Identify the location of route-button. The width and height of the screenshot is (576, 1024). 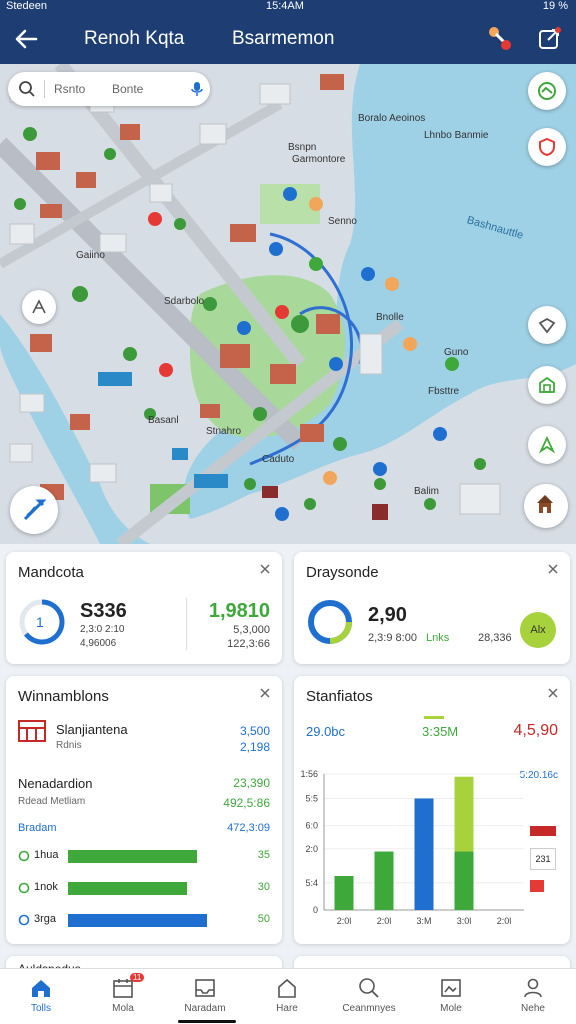
(34, 510).